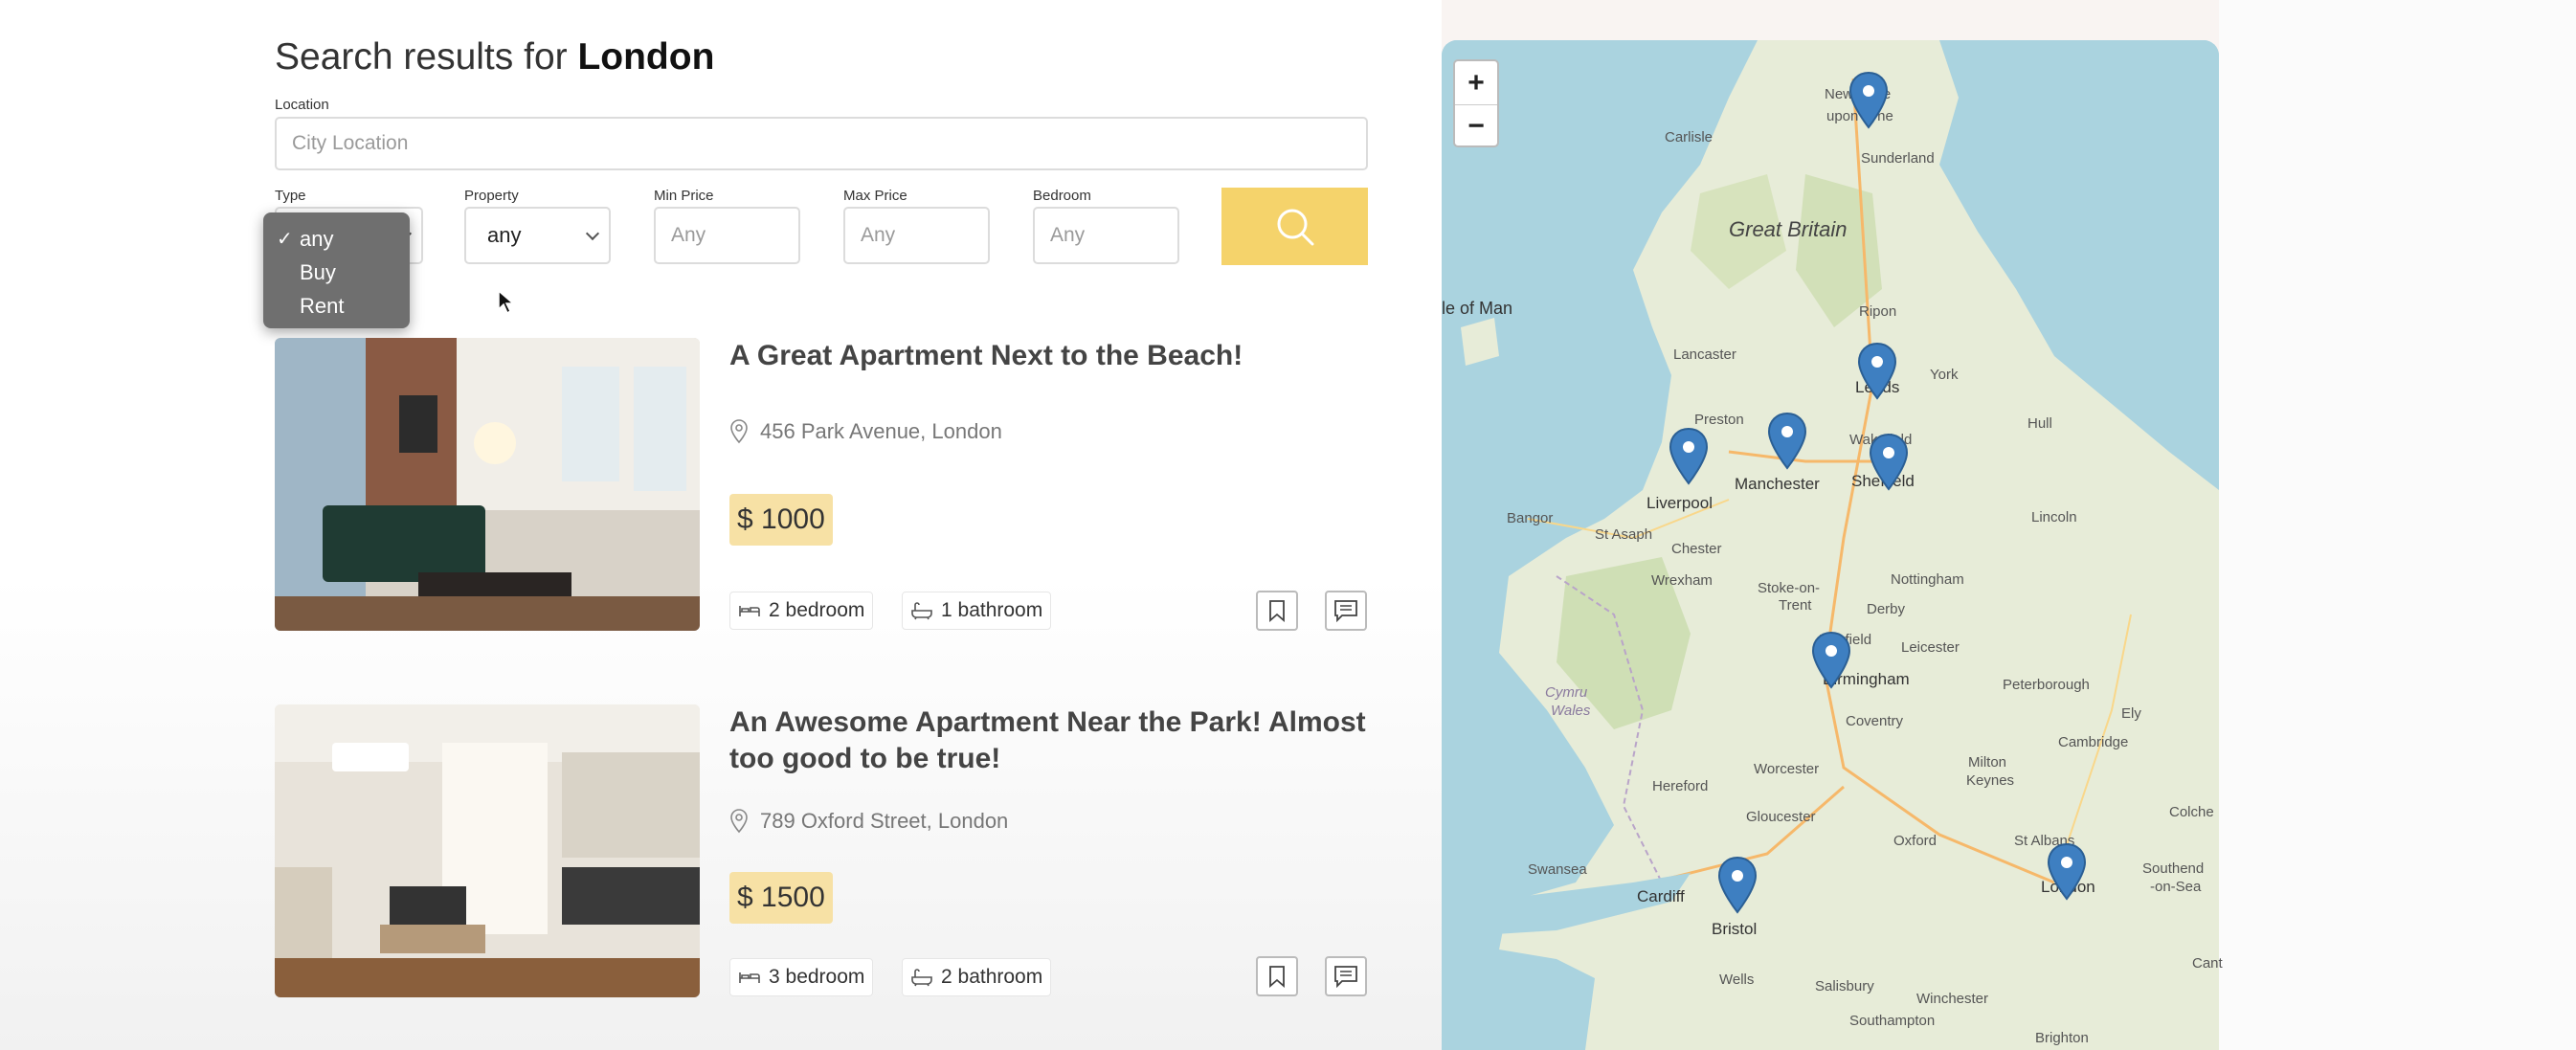  Describe the element at coordinates (337, 239) in the screenshot. I see `dropdown-option-any: ✓ any` at that location.